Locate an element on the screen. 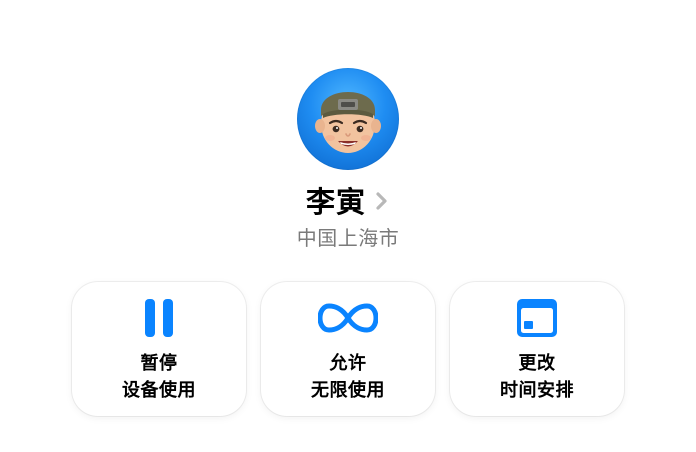  allow-unlimited-label-line1: 允许 is located at coordinates (348, 363).